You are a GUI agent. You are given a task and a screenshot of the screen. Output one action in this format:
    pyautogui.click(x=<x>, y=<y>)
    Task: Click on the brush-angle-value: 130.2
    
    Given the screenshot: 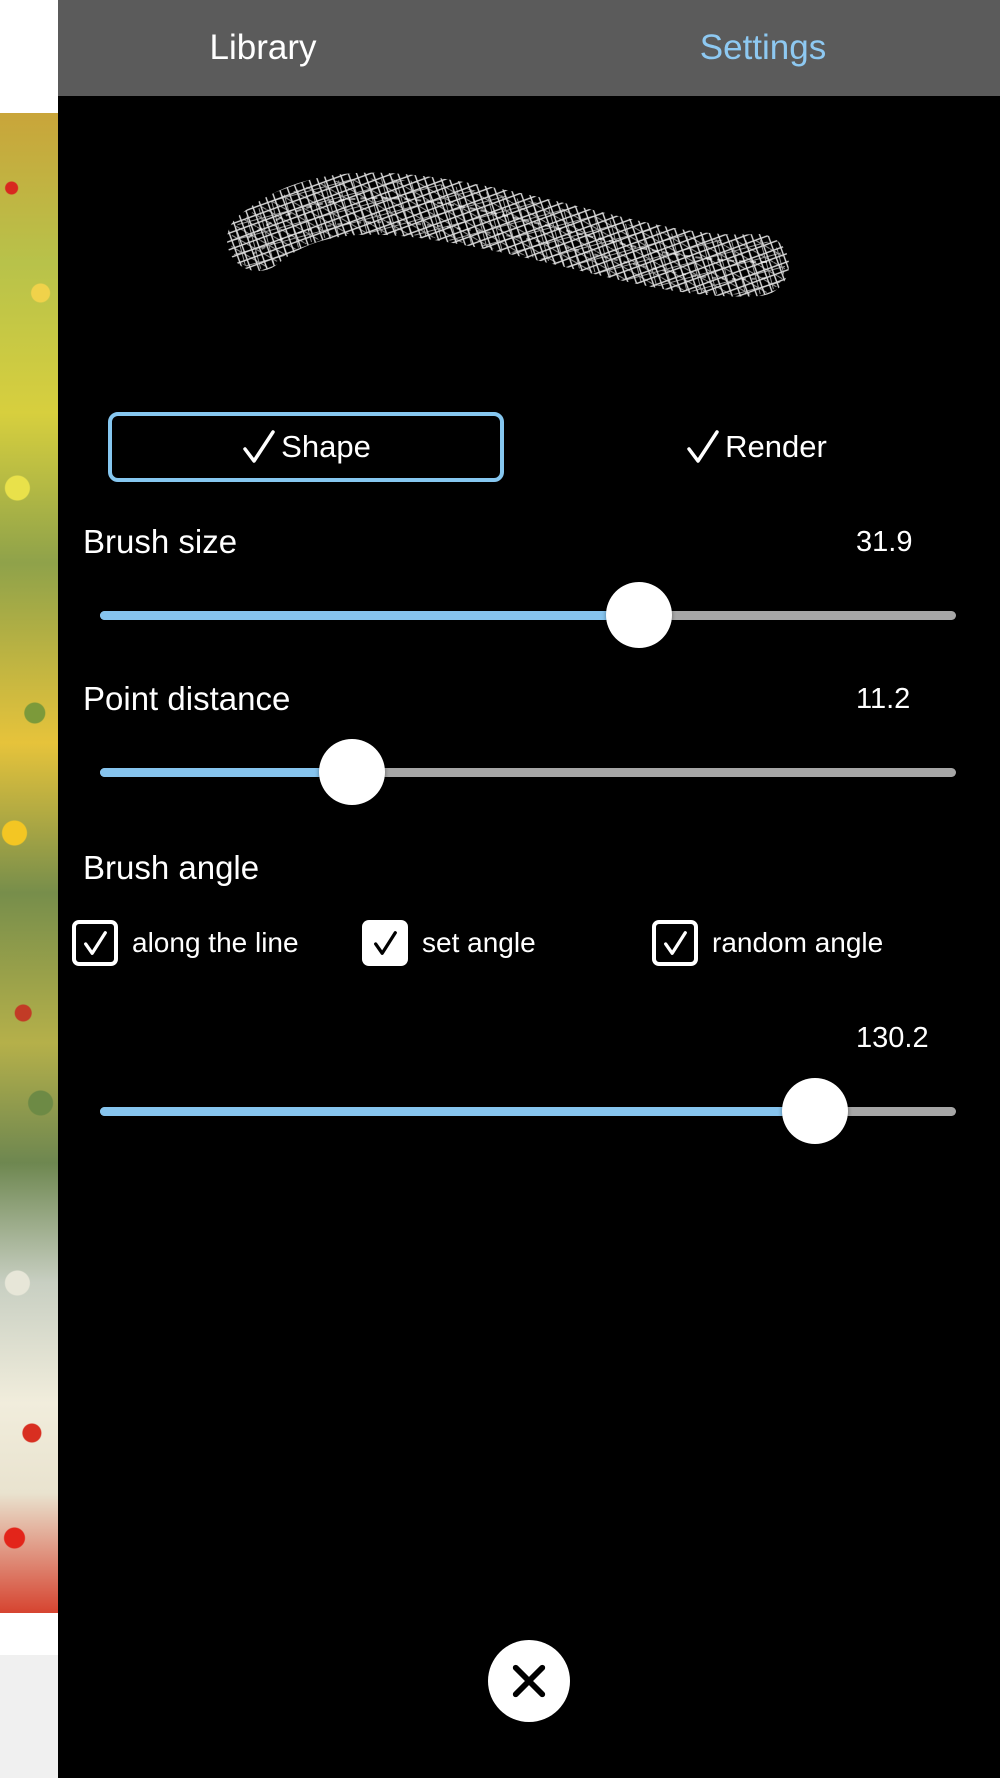 What is the action you would take?
    pyautogui.click(x=892, y=1038)
    